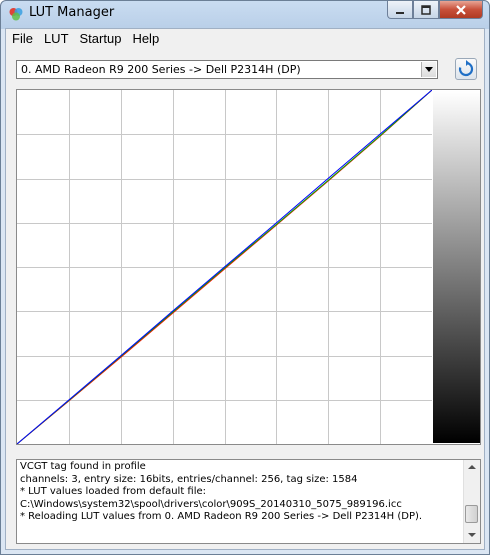  I want to click on refresh-icon, so click(466, 68).